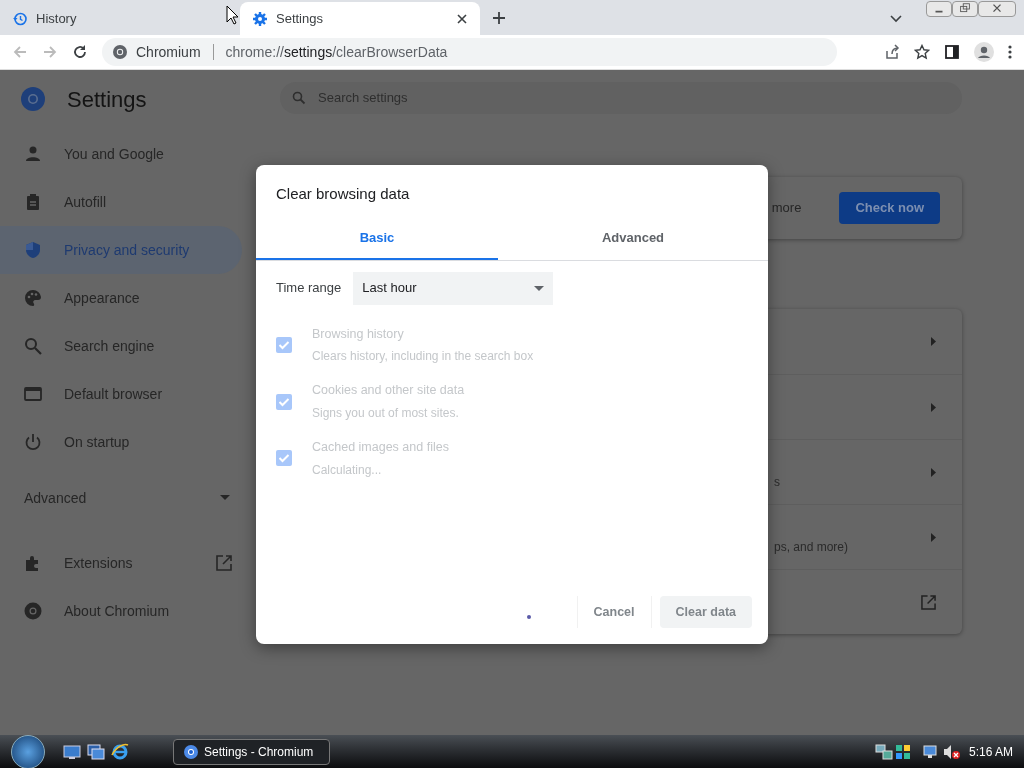 Image resolution: width=1024 pixels, height=768 pixels. I want to click on row-text: ps, and more), so click(812, 547).